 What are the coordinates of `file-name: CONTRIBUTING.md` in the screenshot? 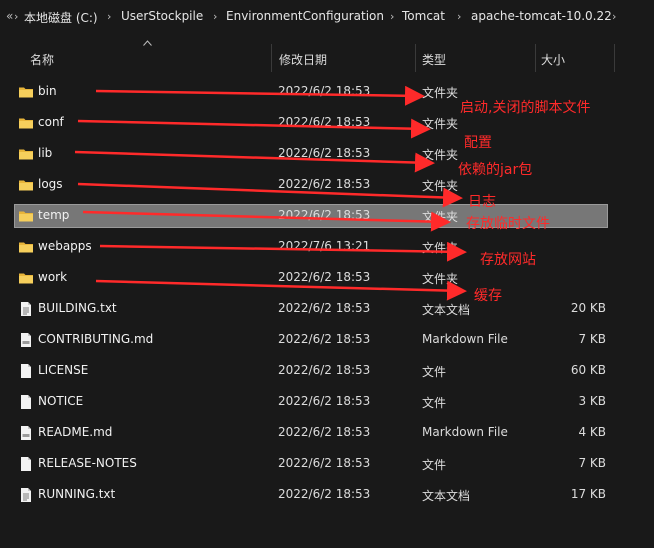 It's located at (96, 339).